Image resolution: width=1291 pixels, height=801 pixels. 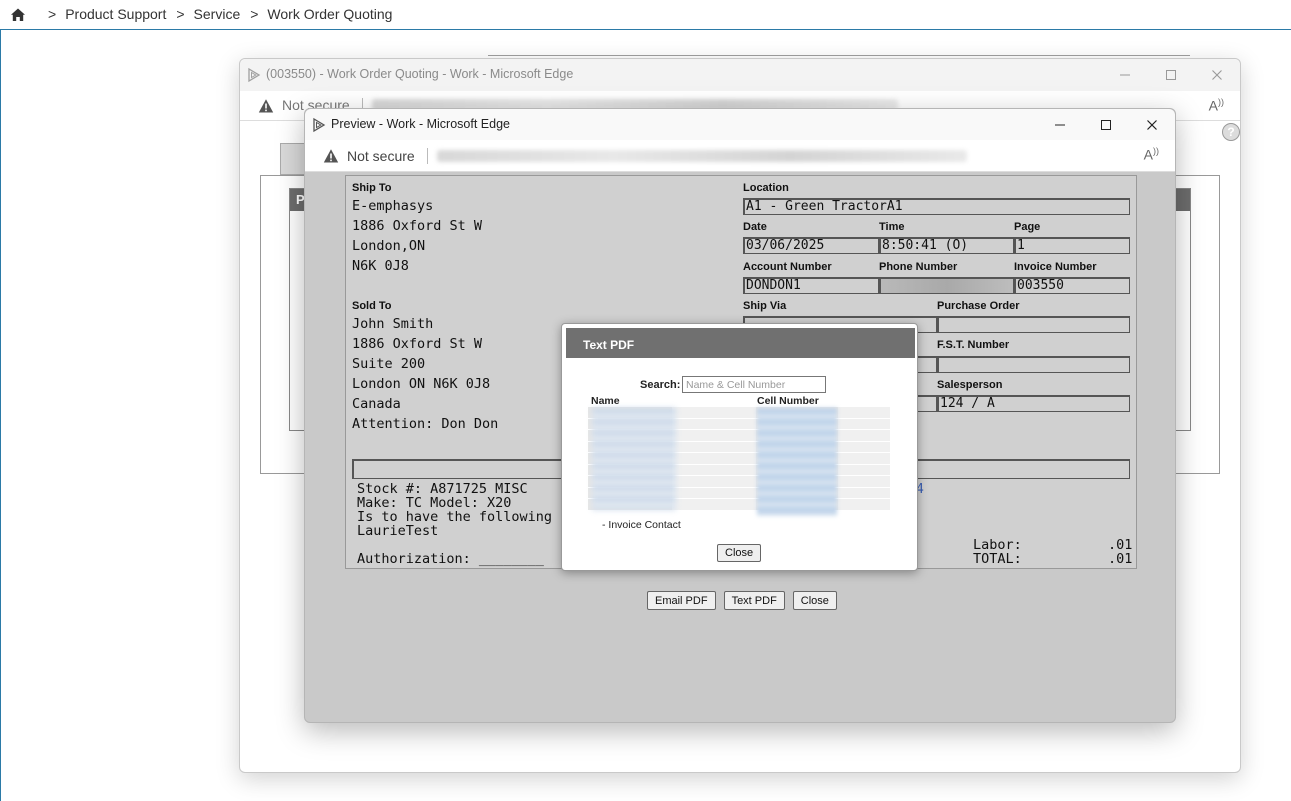 I want to click on outer-window-controls, so click(x=1171, y=75).